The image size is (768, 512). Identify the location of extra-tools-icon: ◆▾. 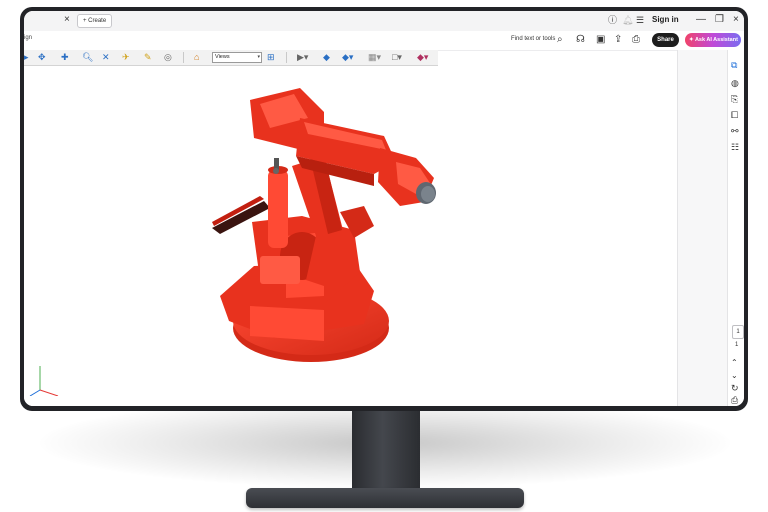
(422, 57).